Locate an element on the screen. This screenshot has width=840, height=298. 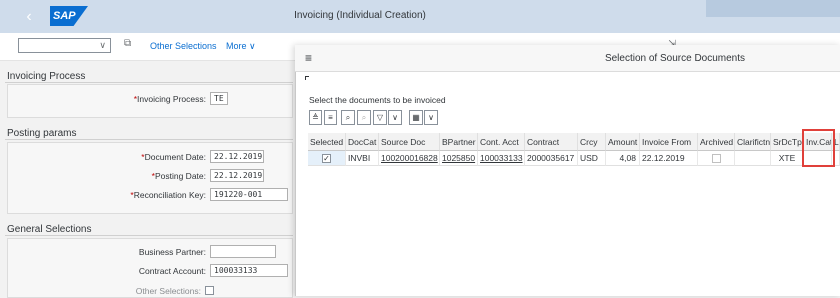
business-partner-label: Business Partner: is located at coordinates (172, 252).